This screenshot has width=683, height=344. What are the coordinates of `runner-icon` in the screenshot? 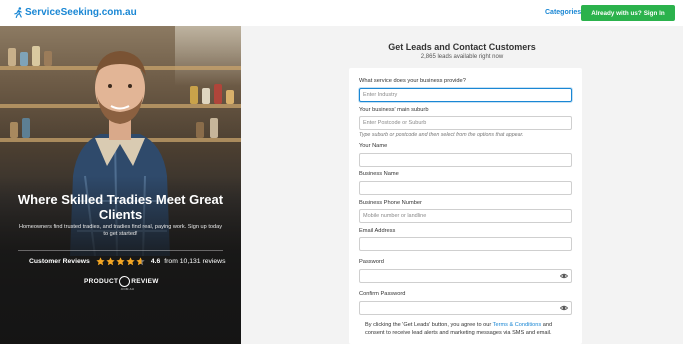 It's located at (18, 12).